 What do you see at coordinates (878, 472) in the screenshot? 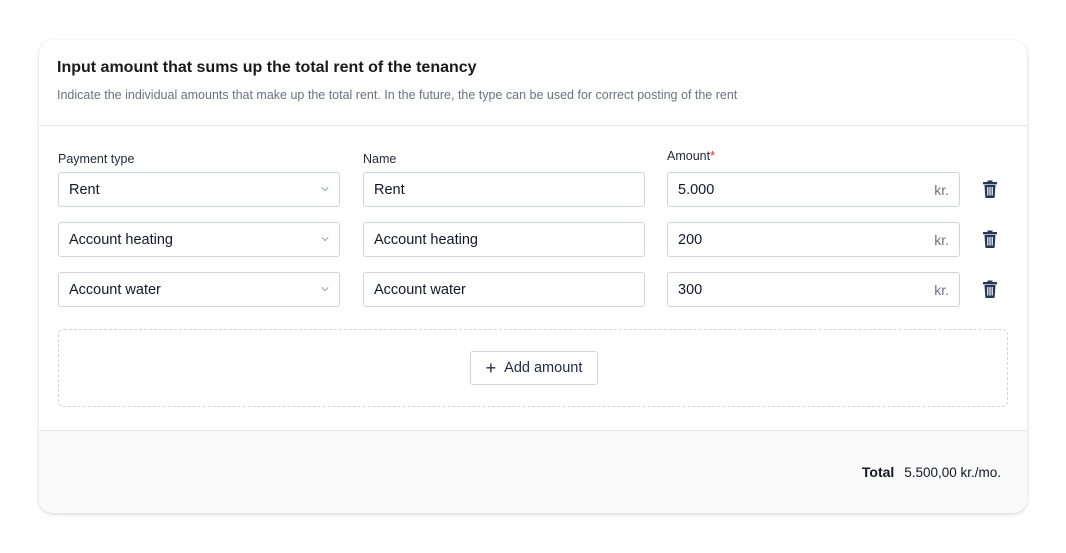
I see `total-label: Total` at bounding box center [878, 472].